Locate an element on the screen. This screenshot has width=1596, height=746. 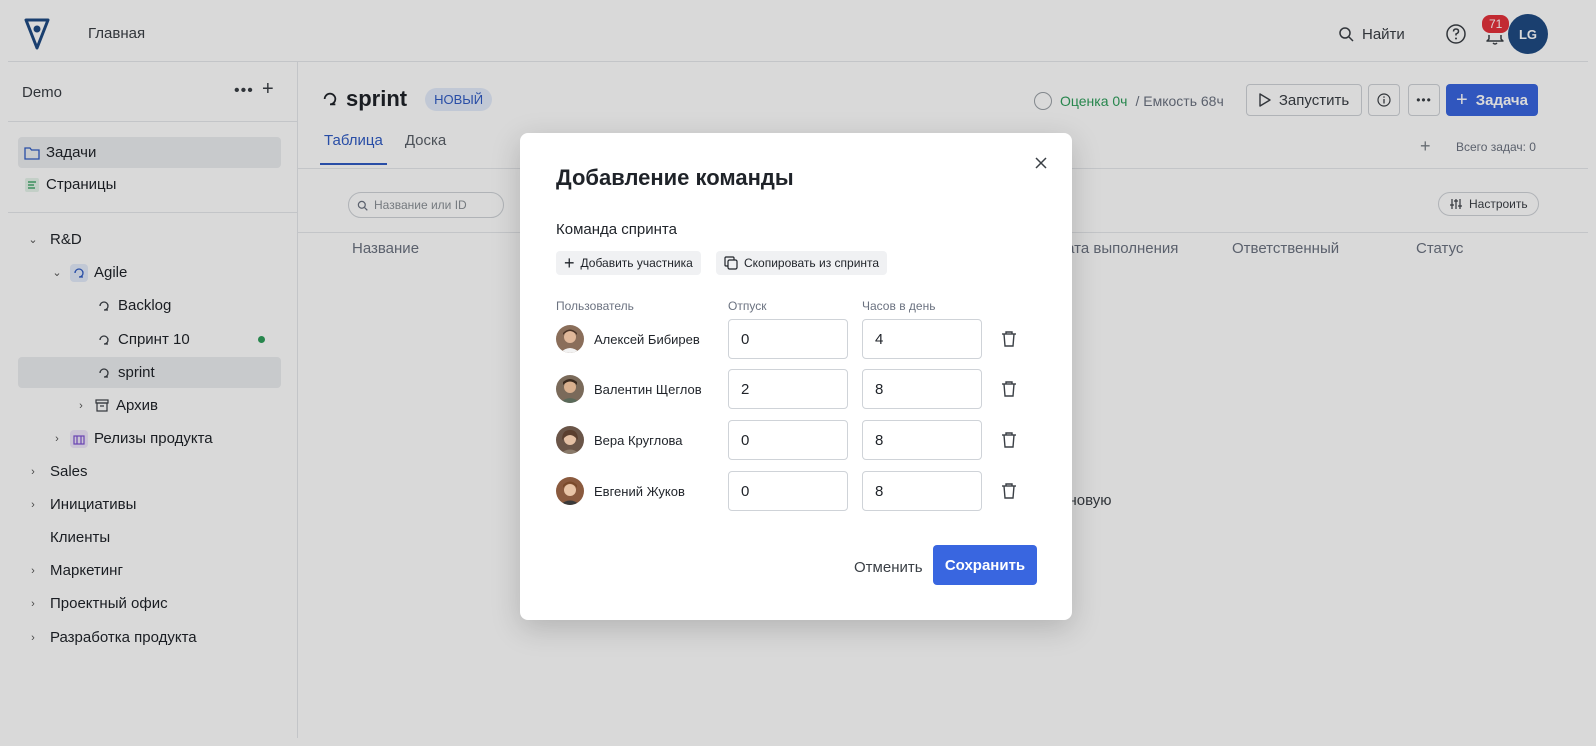
add-member-label: Добавить участника is located at coordinates (636, 263).